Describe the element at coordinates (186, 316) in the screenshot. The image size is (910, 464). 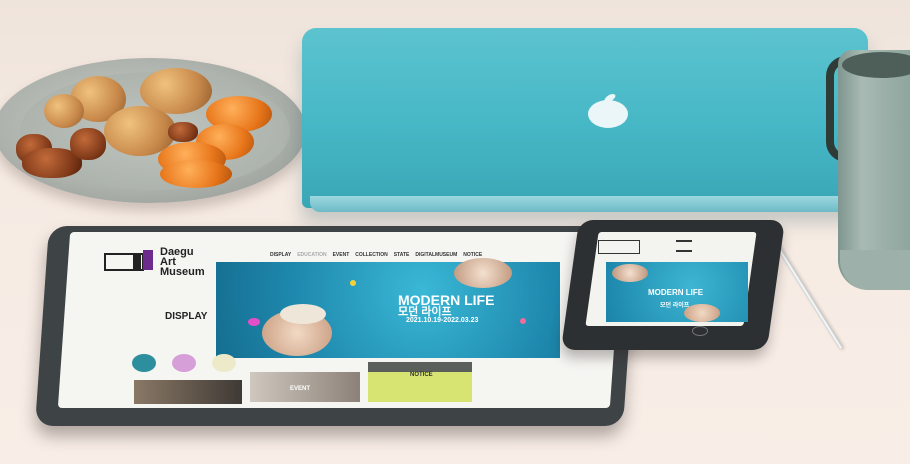
I see `section-label: DISPLAY` at that location.